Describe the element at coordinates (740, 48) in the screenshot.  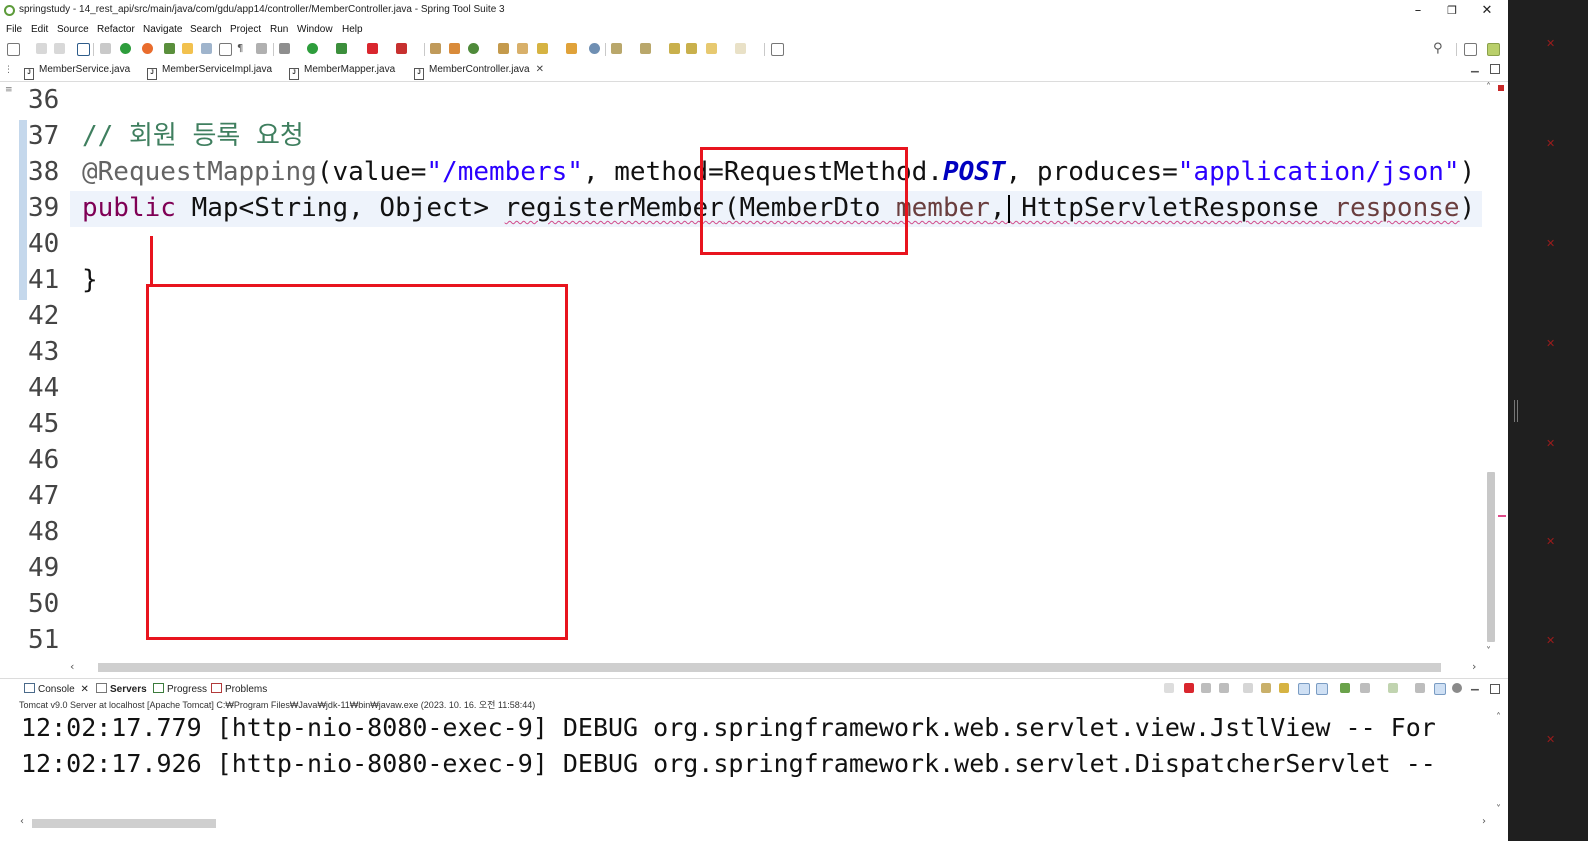
I see `forward-arrow-icon` at that location.